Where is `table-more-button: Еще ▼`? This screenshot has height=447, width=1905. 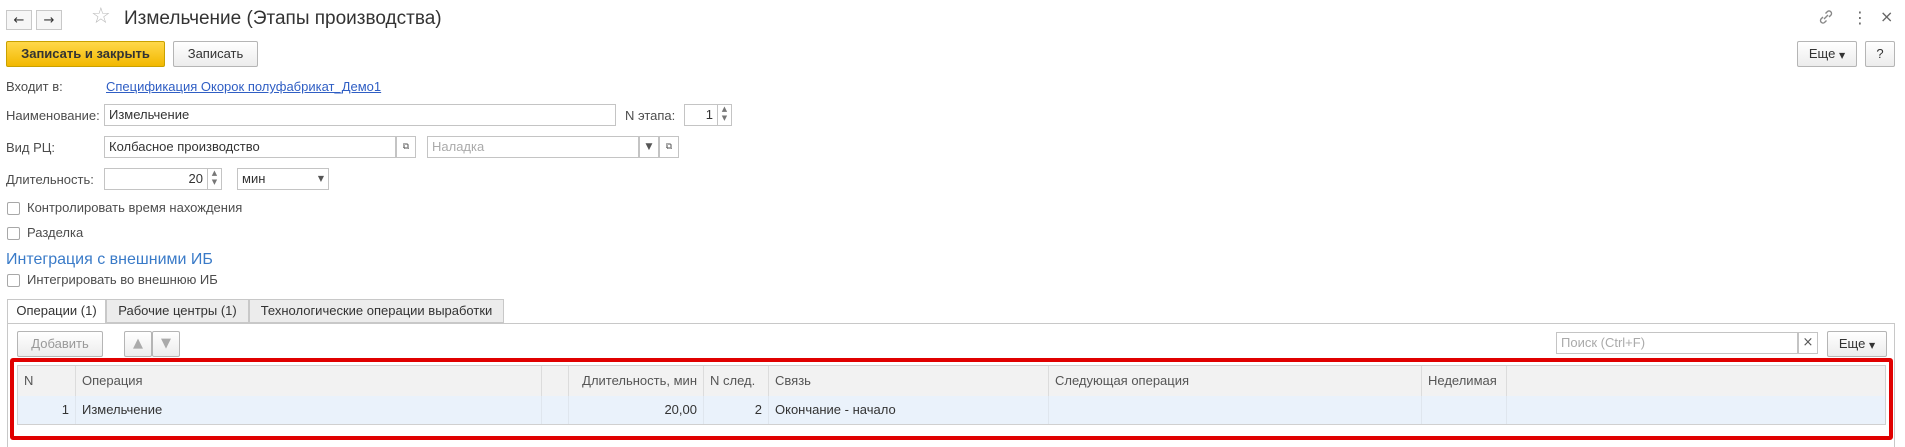
table-more-button: Еще ▼ is located at coordinates (1857, 344).